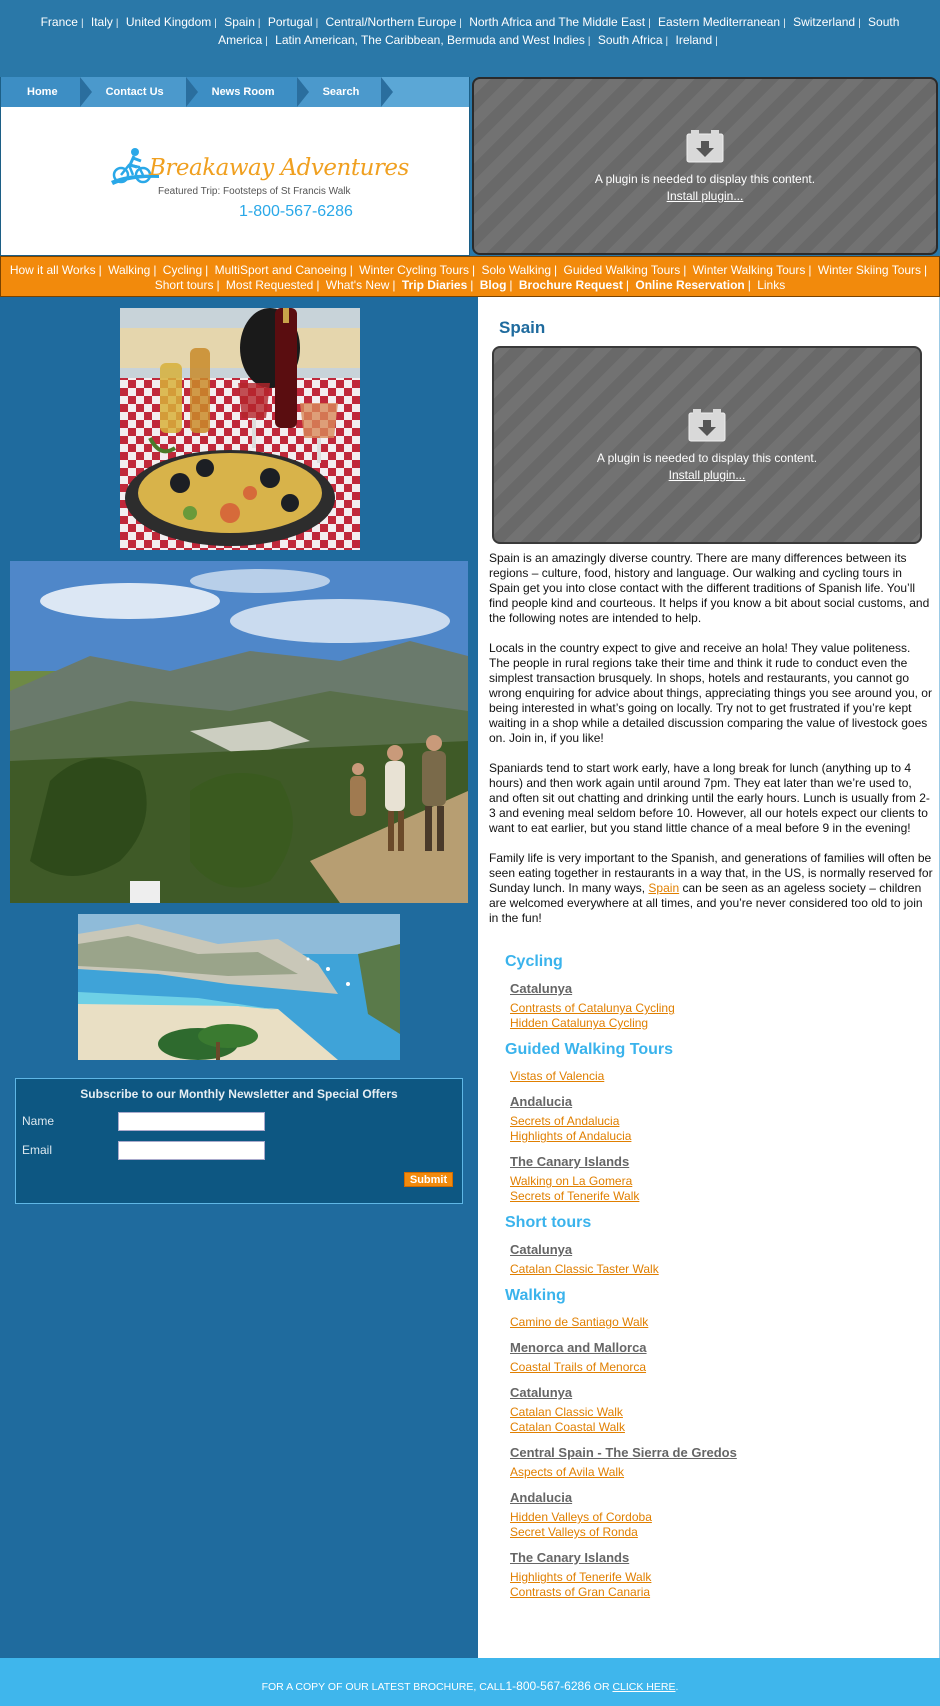 The image size is (940, 1706). I want to click on category-link: Walking, so click(129, 270).